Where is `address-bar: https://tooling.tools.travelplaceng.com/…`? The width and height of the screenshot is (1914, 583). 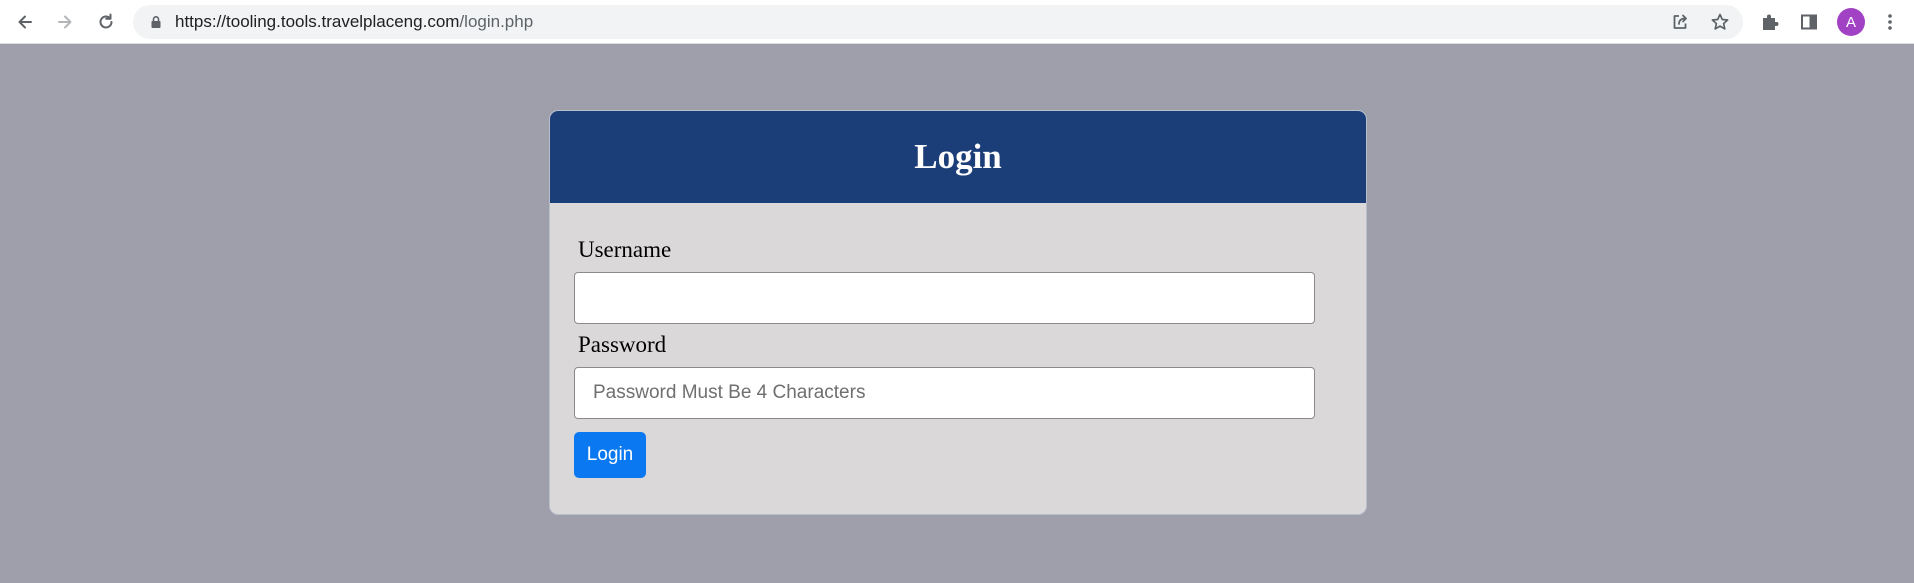
address-bar: https://tooling.tools.travelplaceng.com/… is located at coordinates (938, 22).